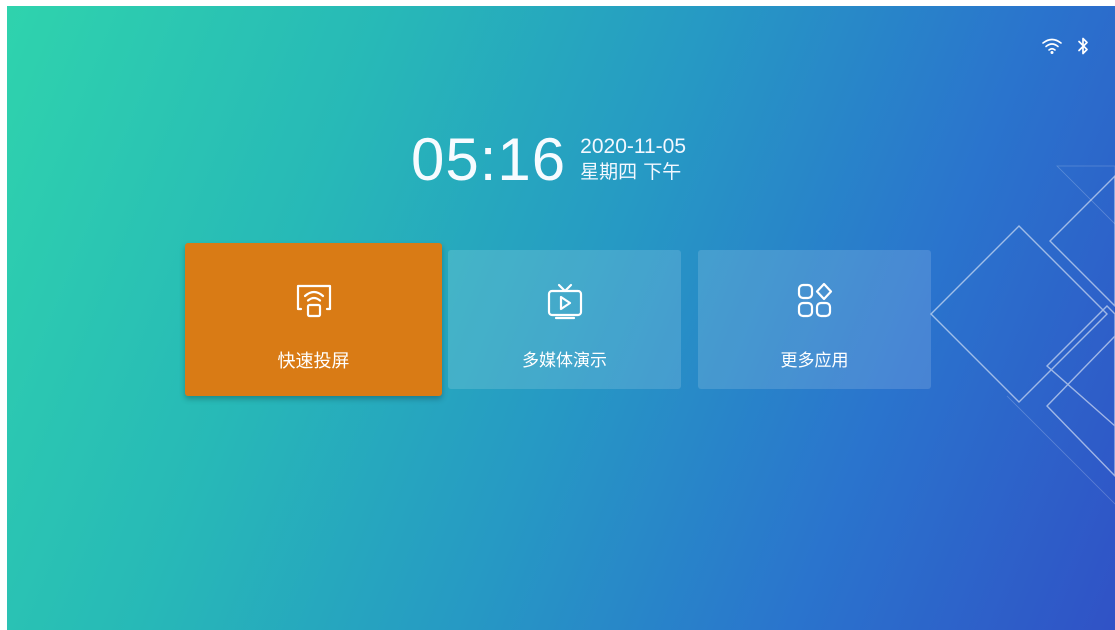 This screenshot has width=1115, height=630. I want to click on quick-cast-tile: 快速投屏, so click(313, 319).